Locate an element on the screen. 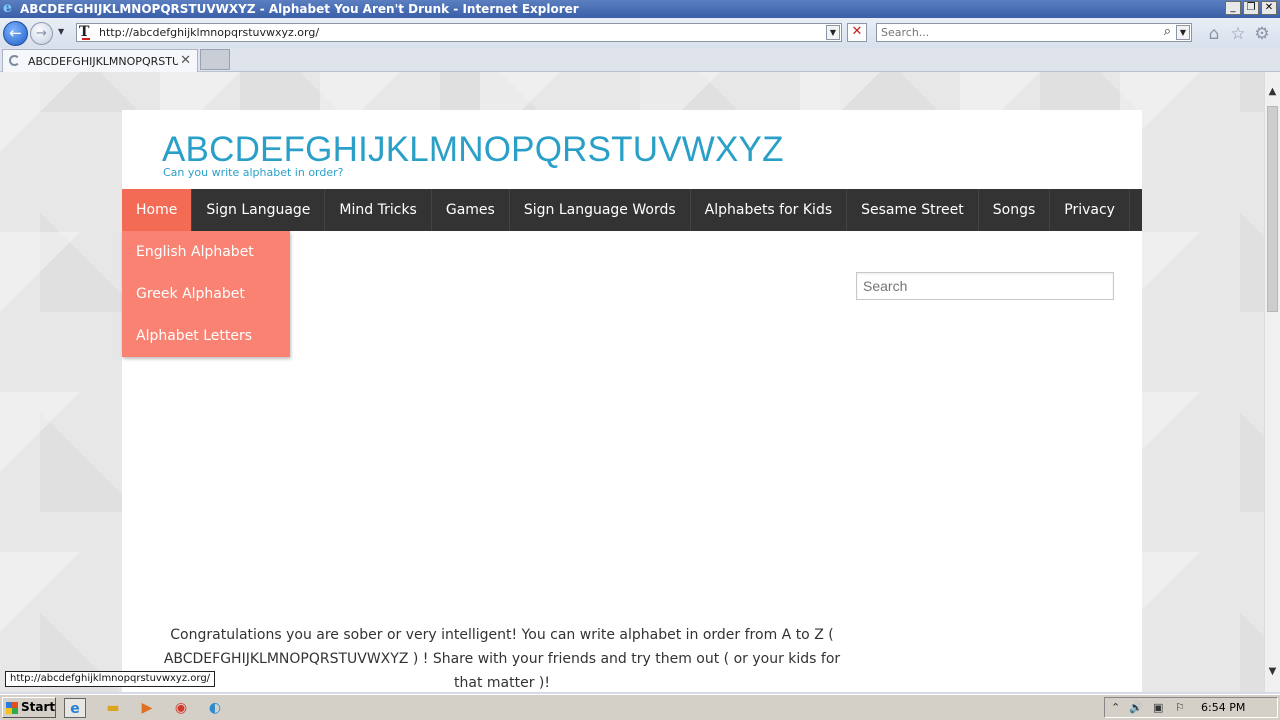 The image size is (1280, 720). anyrun-watermark: ANY ▷ RUN is located at coordinates (1151, 688).